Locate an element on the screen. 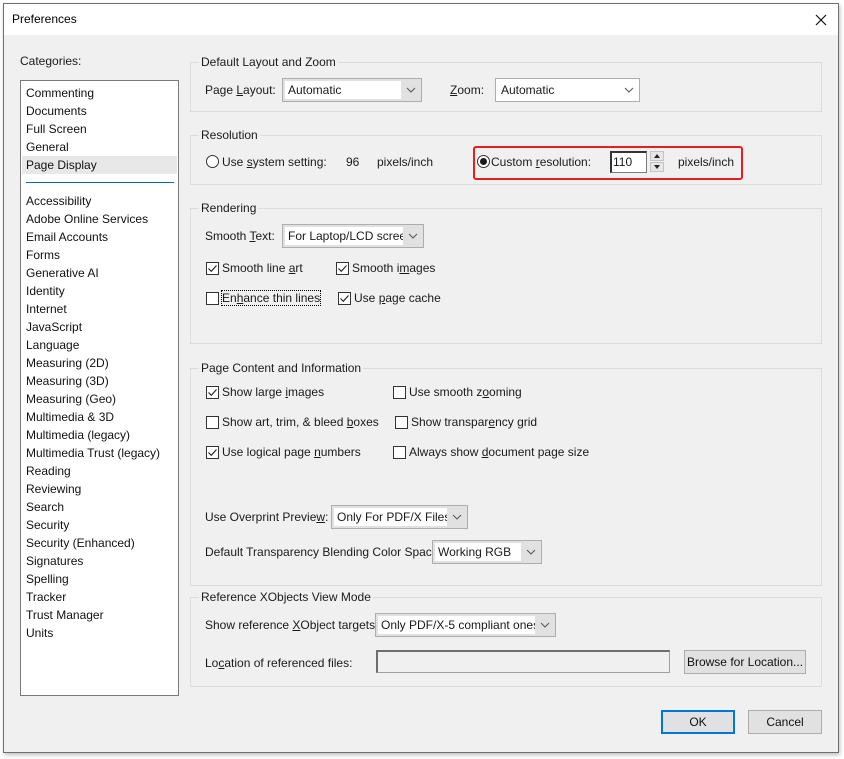 This screenshot has height=759, width=844. rendering-use-page-cache-checkbox is located at coordinates (344, 298).